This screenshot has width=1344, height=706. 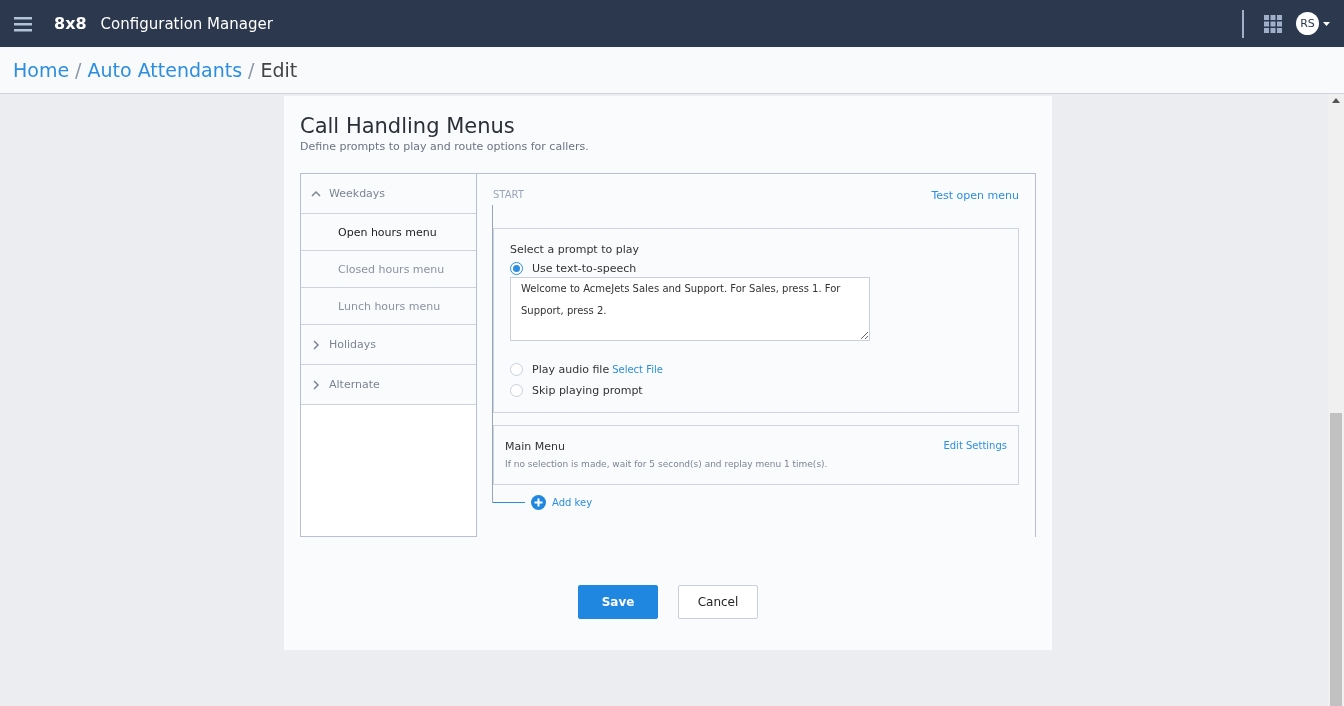 What do you see at coordinates (1326, 23) in the screenshot?
I see `caret-icon` at bounding box center [1326, 23].